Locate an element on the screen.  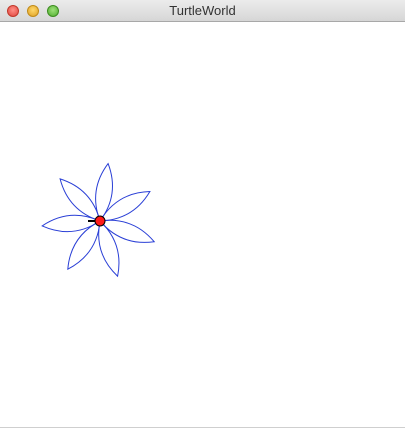
console-strip is located at coordinates (202, 429).